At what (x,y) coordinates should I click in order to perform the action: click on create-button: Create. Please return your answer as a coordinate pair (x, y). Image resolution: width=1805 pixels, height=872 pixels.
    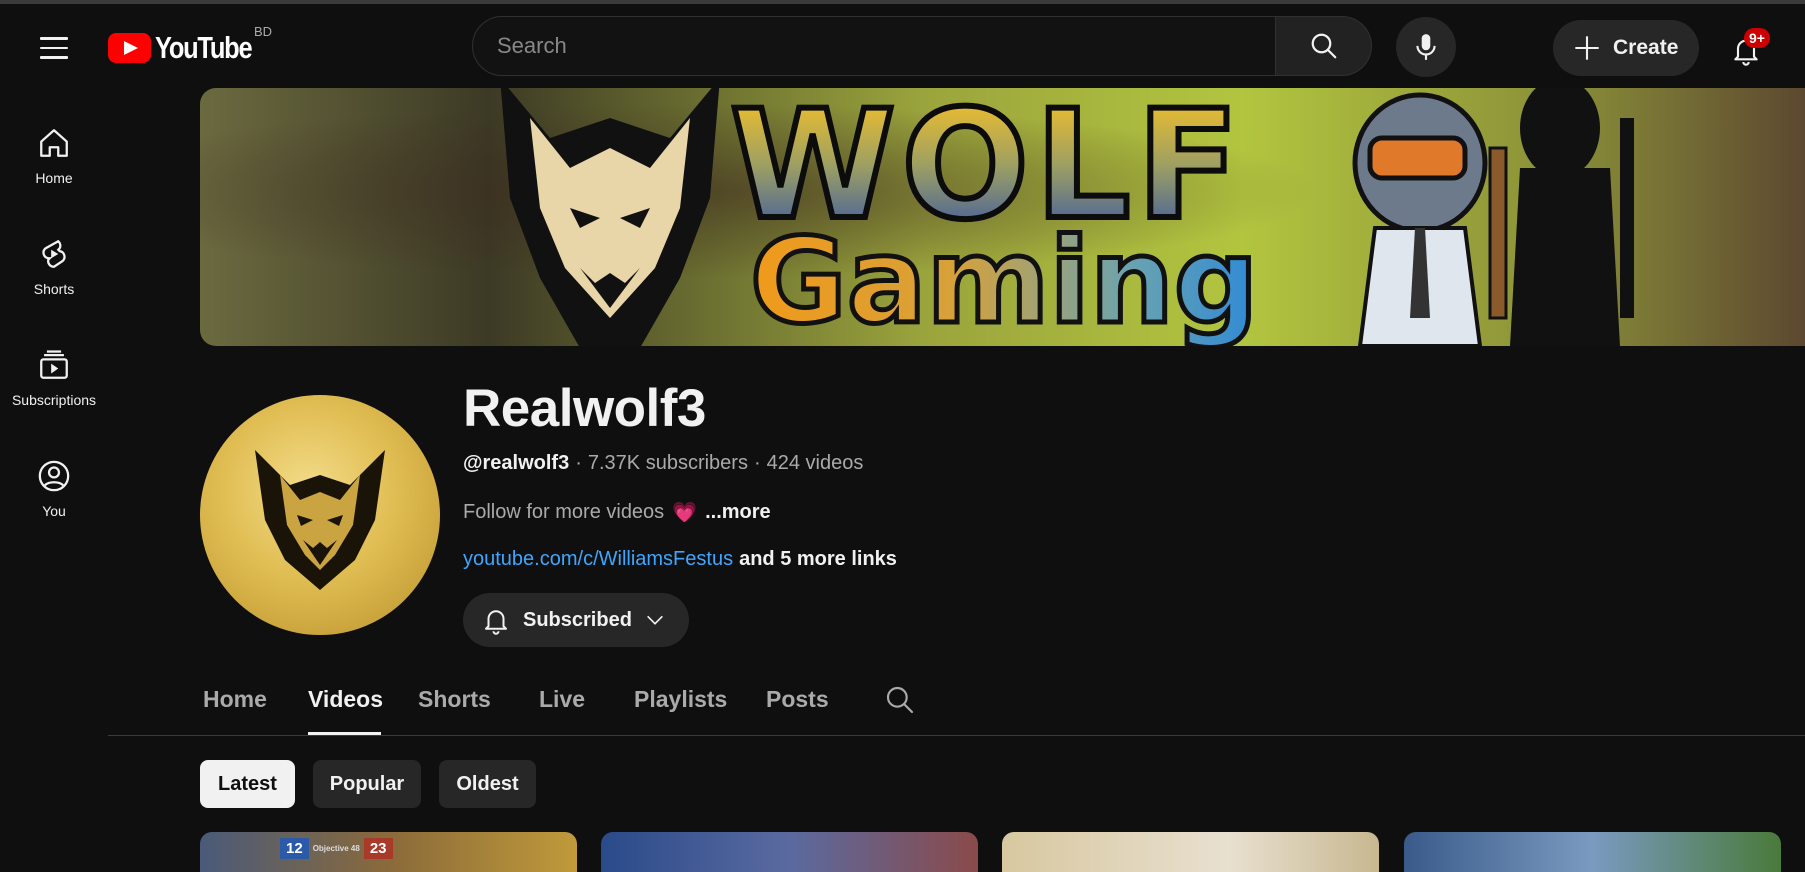
    Looking at the image, I should click on (1626, 48).